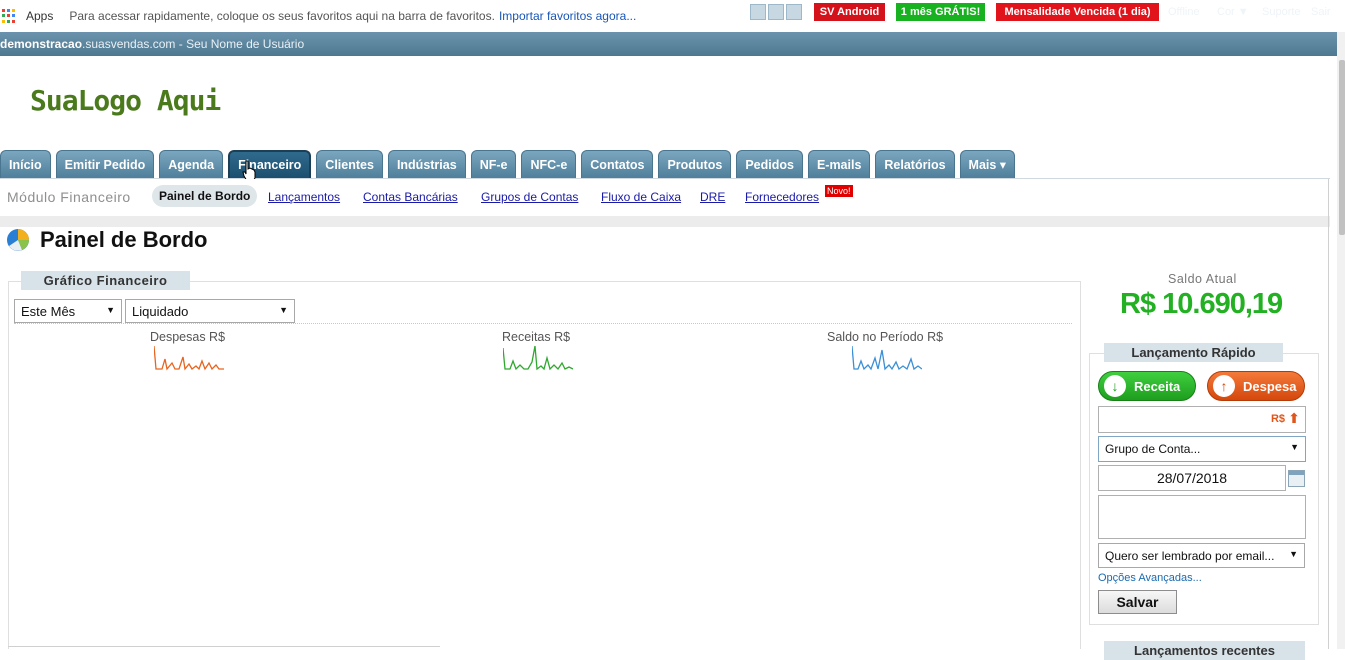 Image resolution: width=1345 pixels, height=660 pixels. I want to click on saldo-periodo-sparkline, so click(887, 358).